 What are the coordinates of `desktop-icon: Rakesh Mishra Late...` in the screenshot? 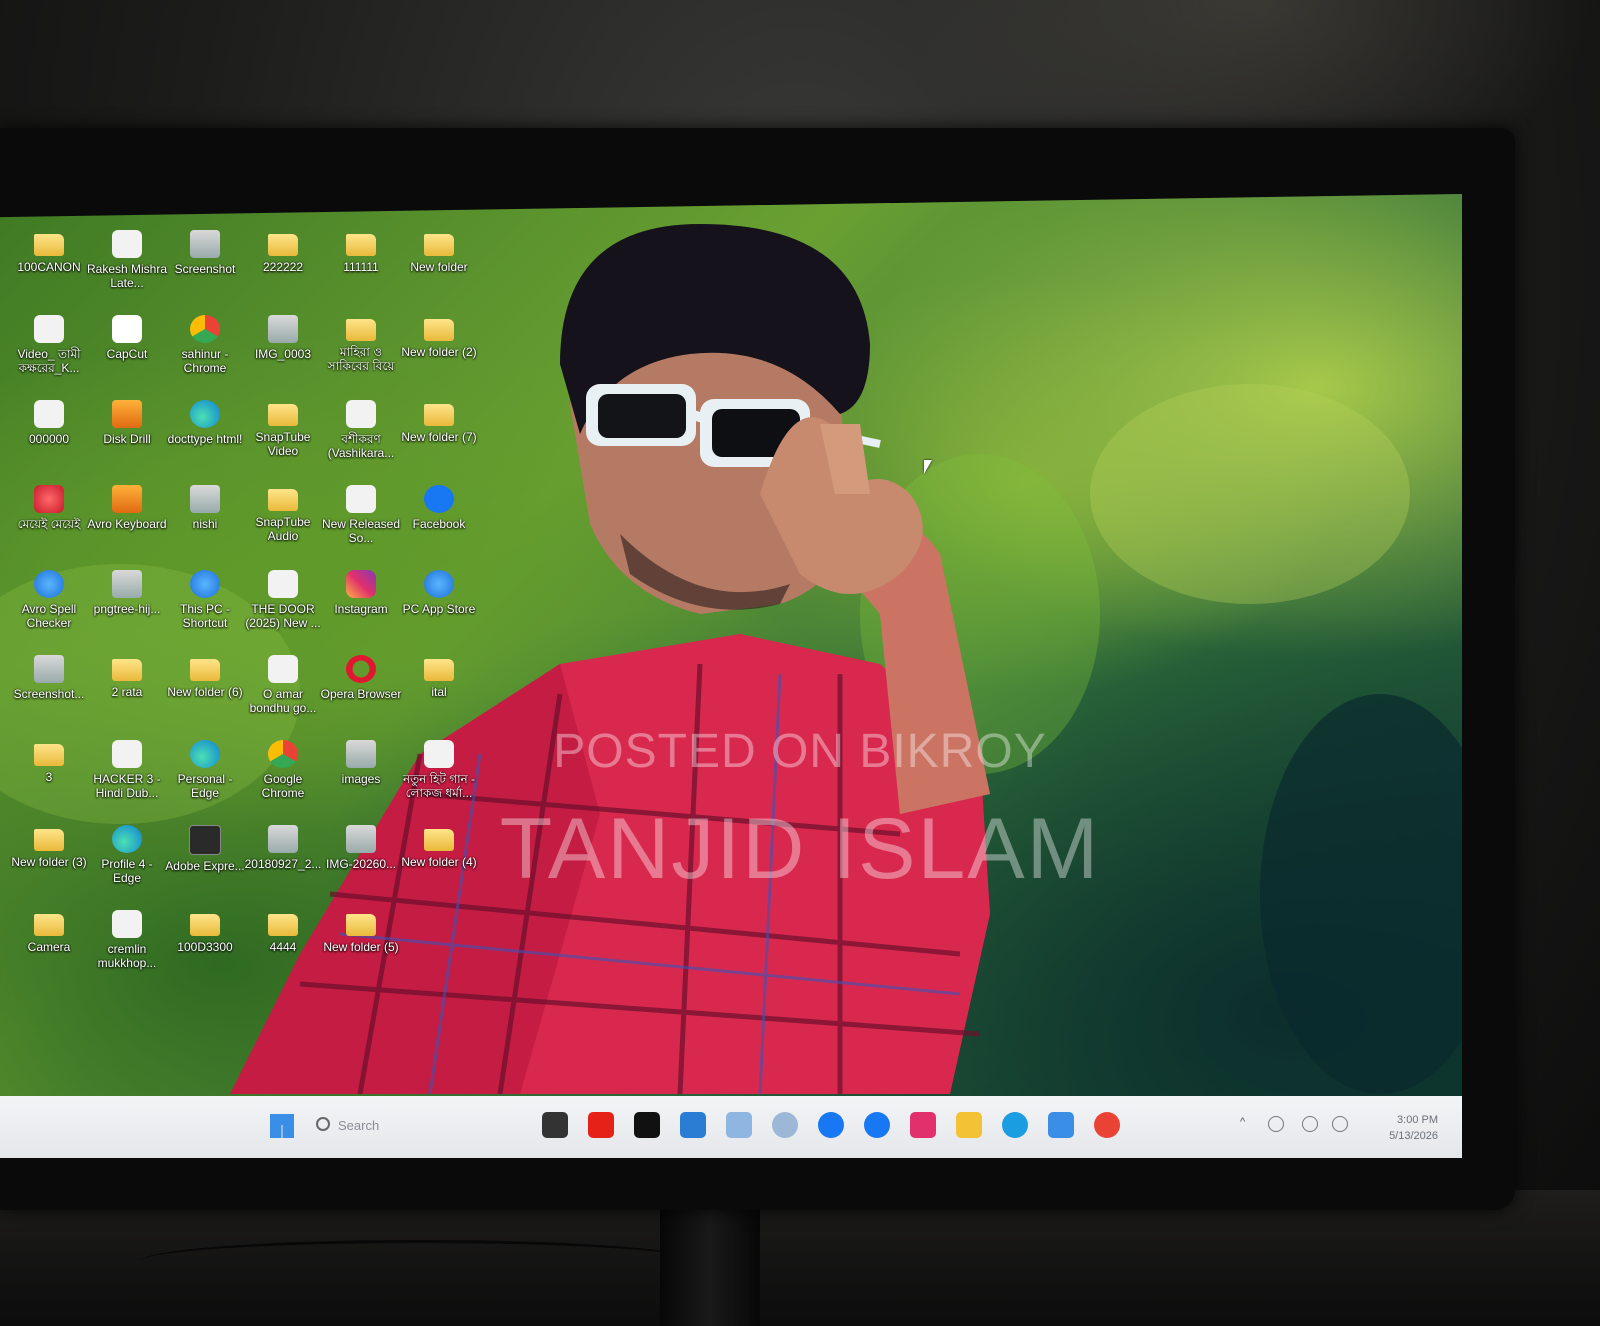 It's located at (127, 272).